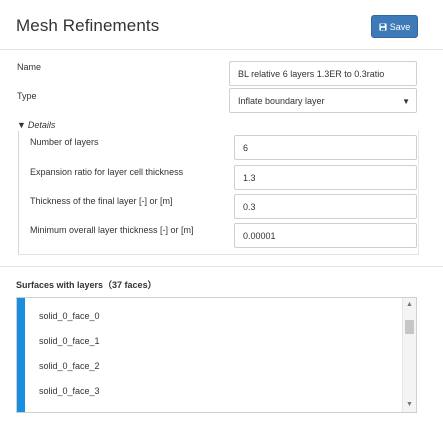 Image resolution: width=443 pixels, height=424 pixels. Describe the element at coordinates (400, 26) in the screenshot. I see `save-button-label: Save` at that location.